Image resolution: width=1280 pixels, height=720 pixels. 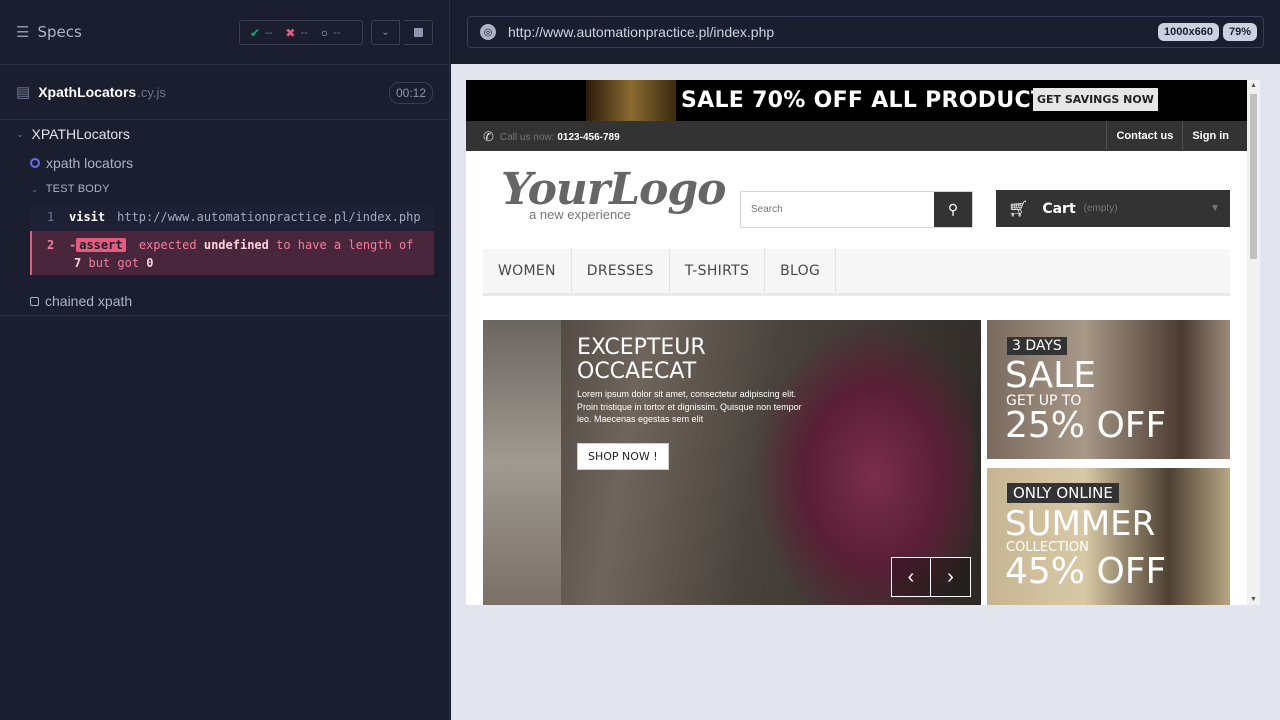 I want to click on msg-part: undefined, so click(x=236, y=245).